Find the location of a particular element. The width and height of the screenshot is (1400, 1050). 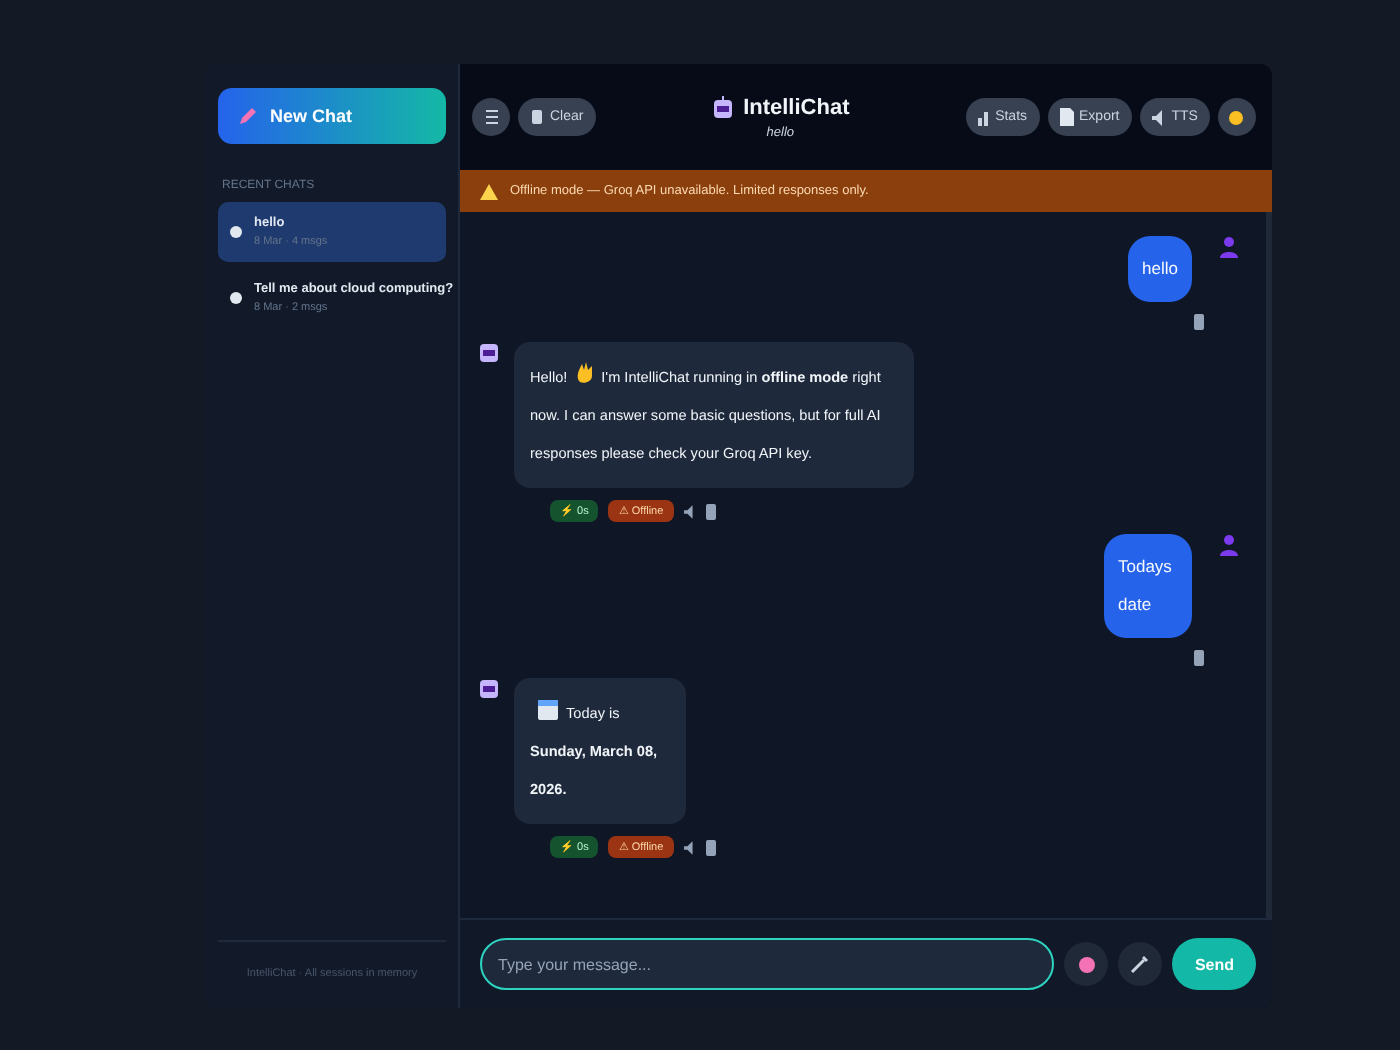

magic-wand-icon is located at coordinates (1140, 964).